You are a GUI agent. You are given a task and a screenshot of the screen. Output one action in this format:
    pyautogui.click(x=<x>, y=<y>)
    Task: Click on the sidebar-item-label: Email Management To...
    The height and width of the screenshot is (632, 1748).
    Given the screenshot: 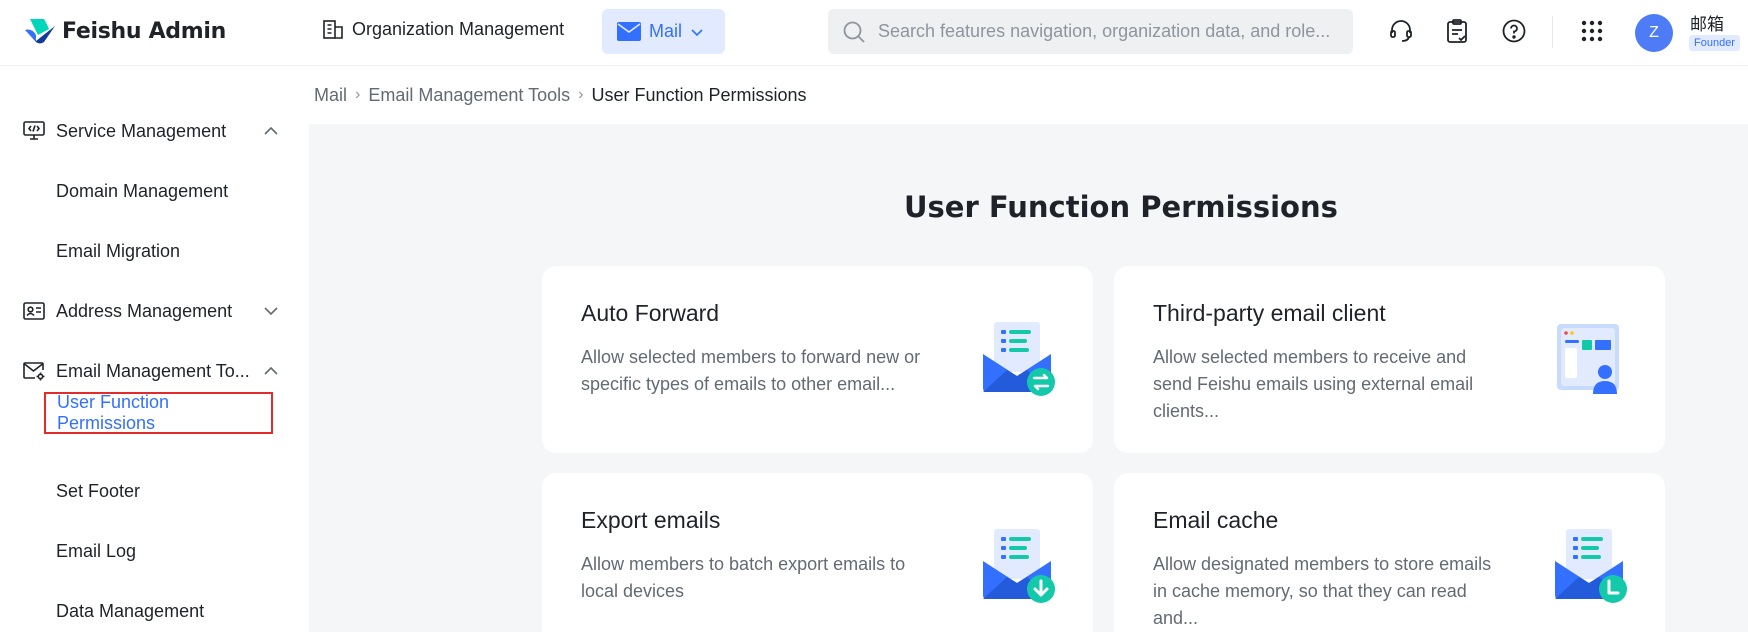 What is the action you would take?
    pyautogui.click(x=153, y=370)
    